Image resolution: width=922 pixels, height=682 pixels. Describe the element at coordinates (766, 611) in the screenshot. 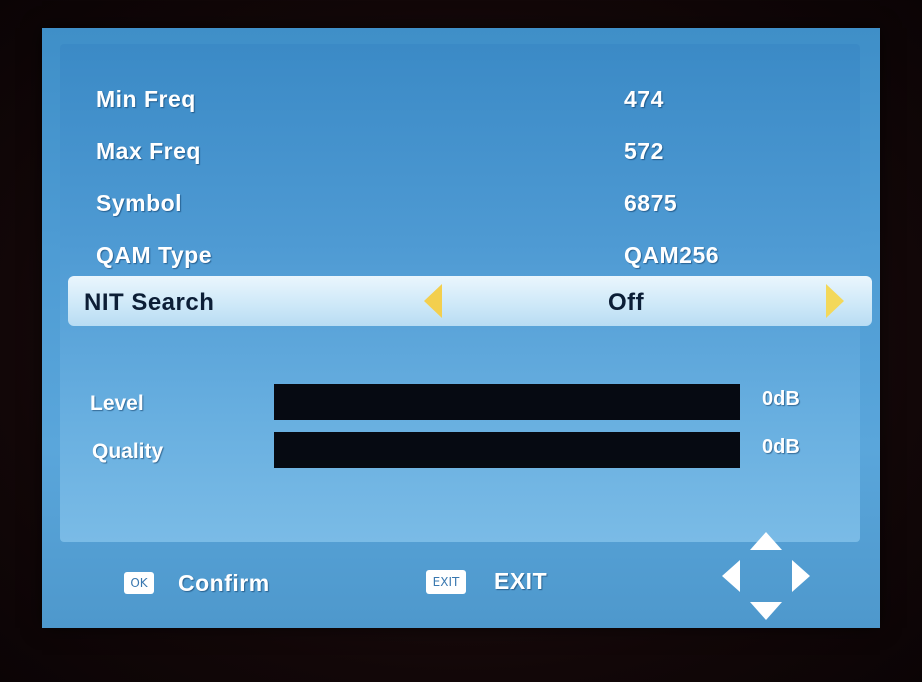

I see `down-arrow-icon` at that location.